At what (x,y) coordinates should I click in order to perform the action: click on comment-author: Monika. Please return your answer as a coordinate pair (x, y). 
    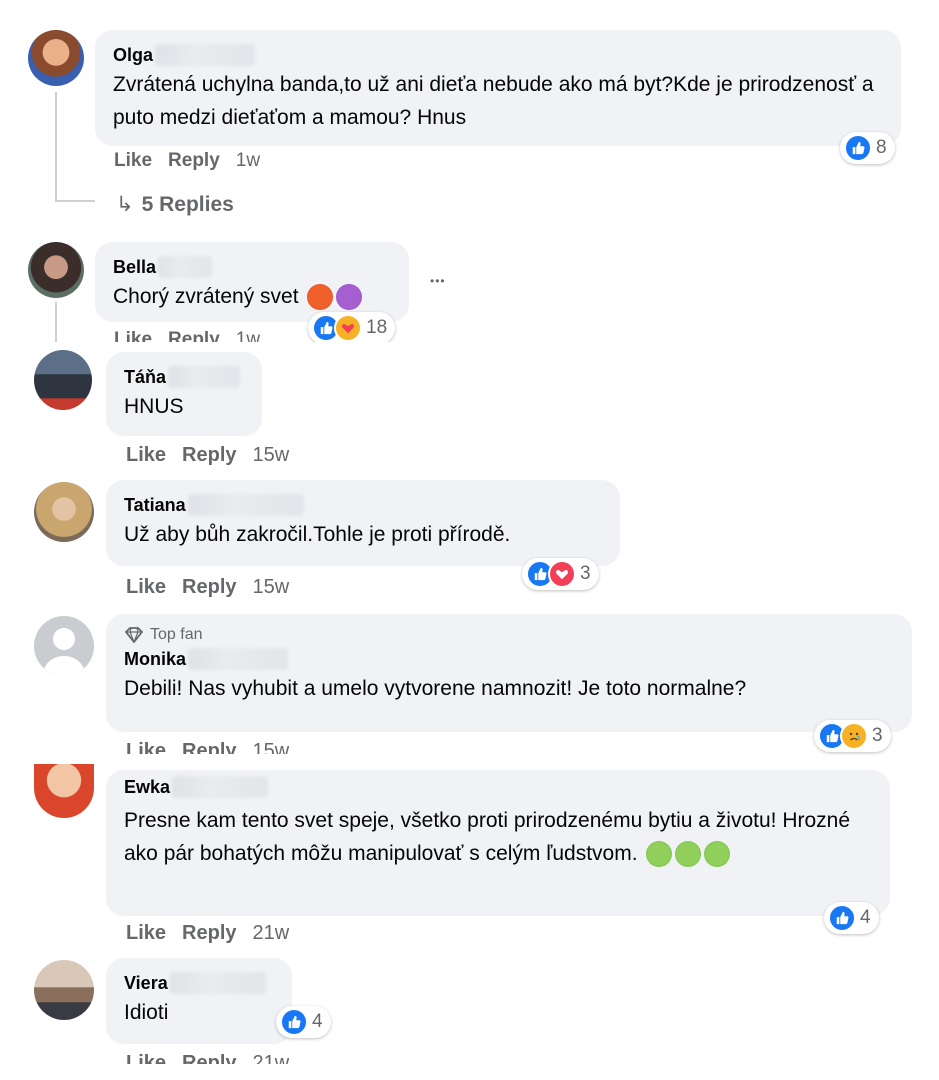
    Looking at the image, I should click on (155, 659).